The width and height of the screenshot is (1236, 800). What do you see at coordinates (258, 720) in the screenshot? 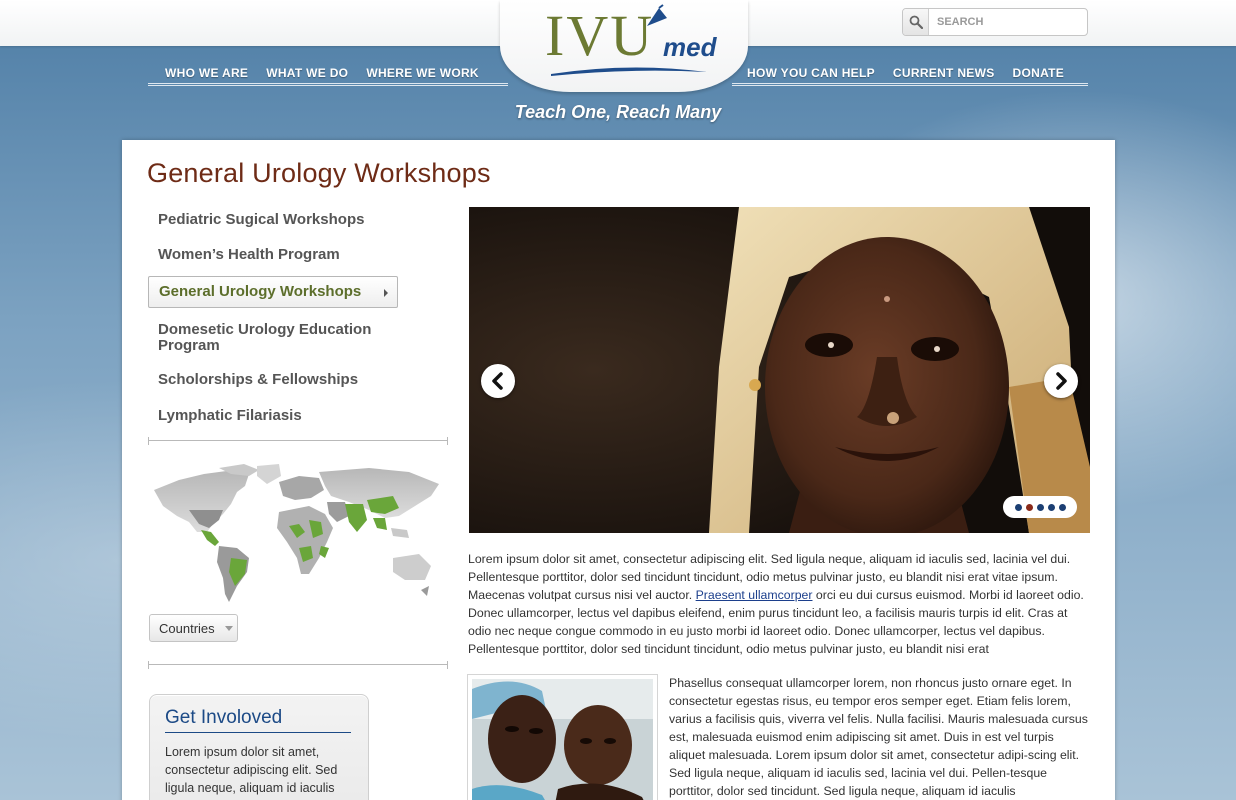
I see `get-involved-title: Get Involoved` at bounding box center [258, 720].